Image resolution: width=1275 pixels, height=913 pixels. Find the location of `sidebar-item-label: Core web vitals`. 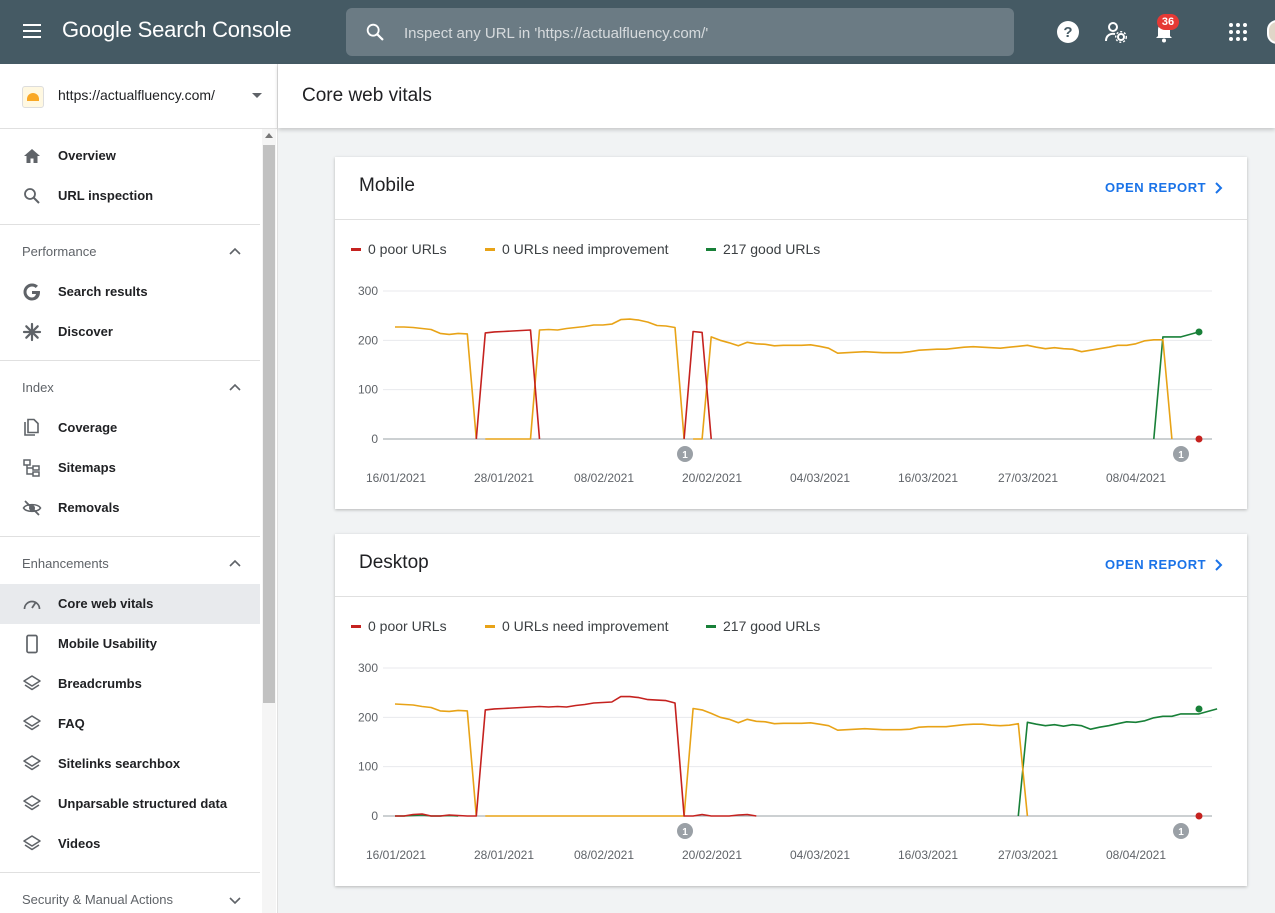

sidebar-item-label: Core web vitals is located at coordinates (106, 603).